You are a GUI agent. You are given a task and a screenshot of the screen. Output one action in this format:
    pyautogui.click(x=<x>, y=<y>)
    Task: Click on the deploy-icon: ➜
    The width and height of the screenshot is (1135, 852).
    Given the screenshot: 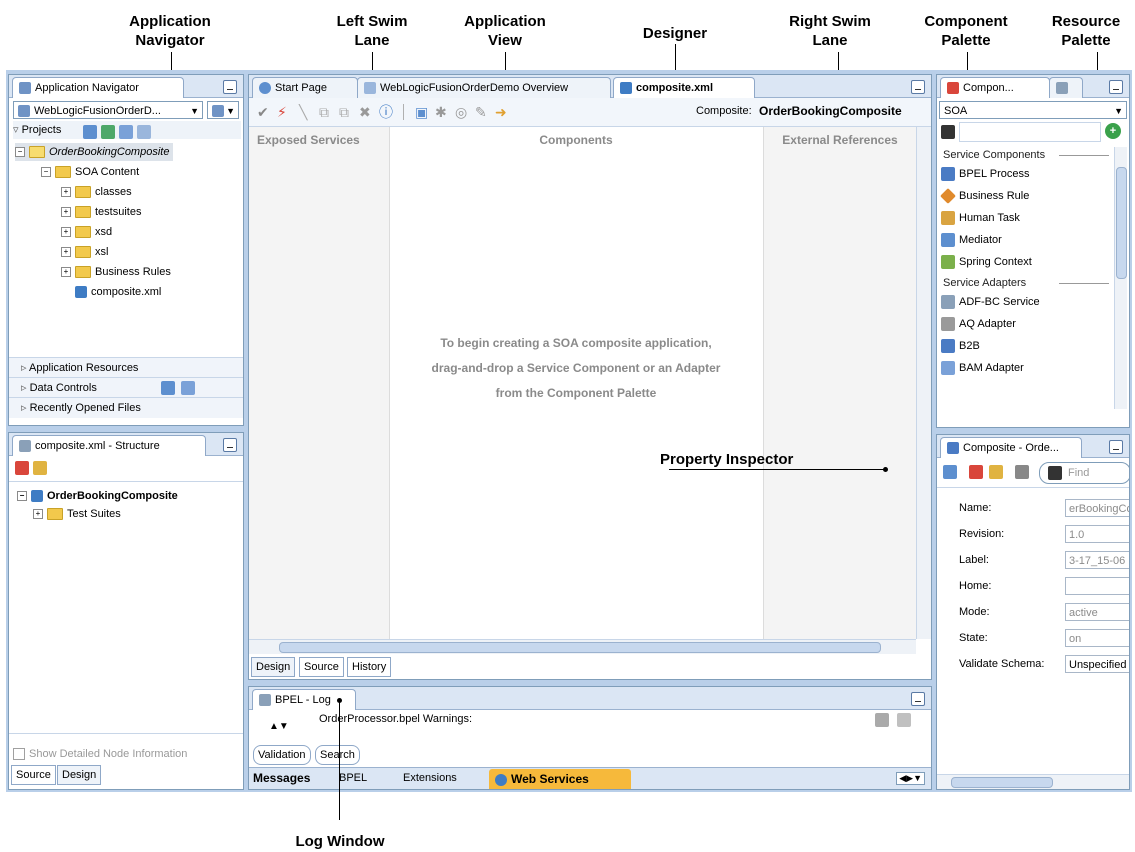 What is the action you would take?
    pyautogui.click(x=501, y=112)
    